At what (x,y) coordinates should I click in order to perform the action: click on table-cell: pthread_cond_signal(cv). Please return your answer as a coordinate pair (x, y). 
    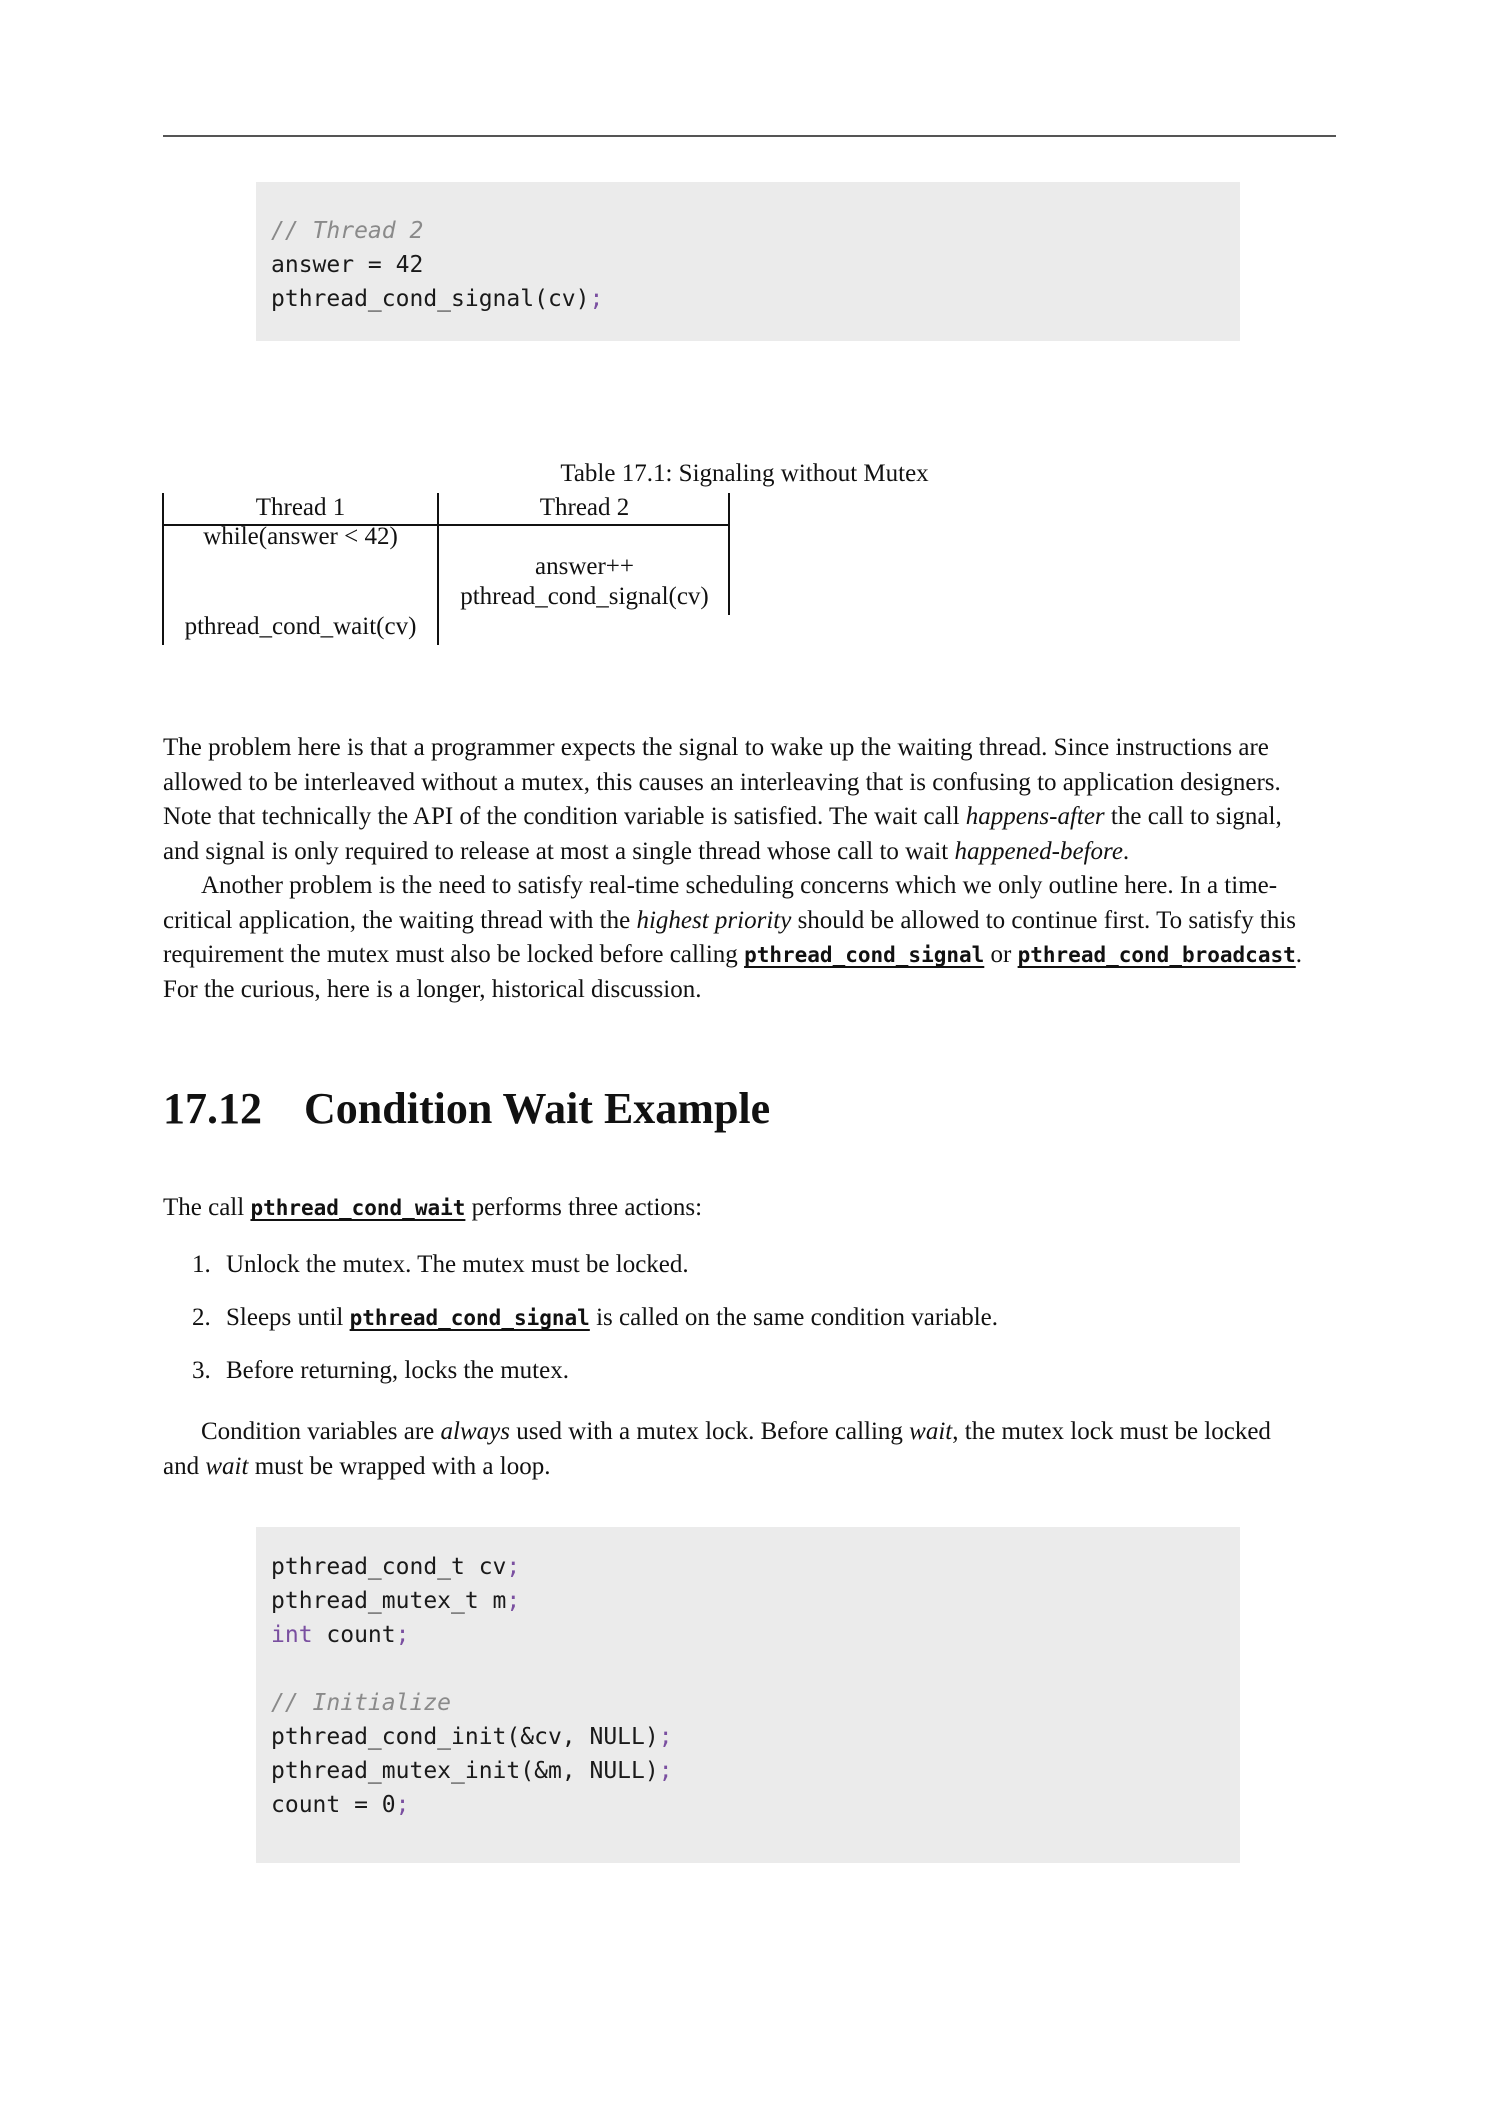
    Looking at the image, I should click on (584, 596).